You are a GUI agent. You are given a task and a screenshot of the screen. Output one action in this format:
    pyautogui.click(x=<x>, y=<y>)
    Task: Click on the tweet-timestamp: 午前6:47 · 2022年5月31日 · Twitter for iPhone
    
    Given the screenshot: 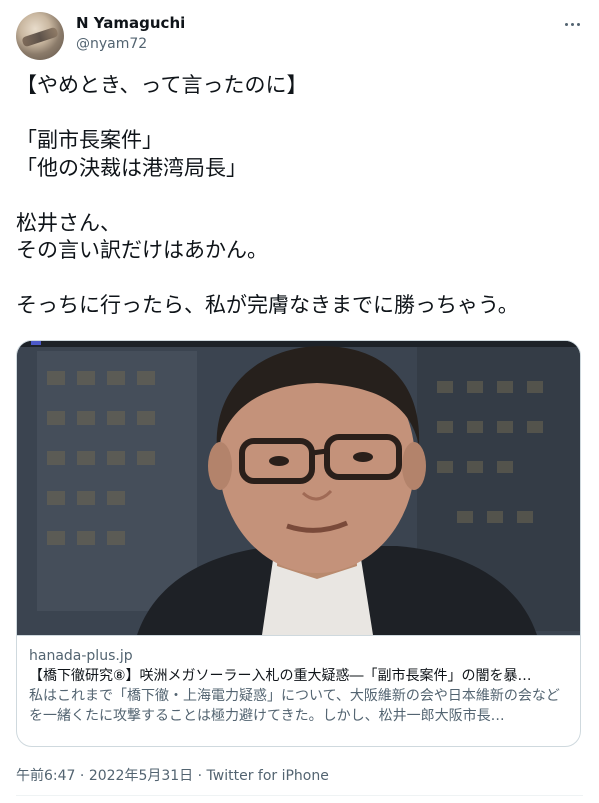 What is the action you would take?
    pyautogui.click(x=172, y=775)
    